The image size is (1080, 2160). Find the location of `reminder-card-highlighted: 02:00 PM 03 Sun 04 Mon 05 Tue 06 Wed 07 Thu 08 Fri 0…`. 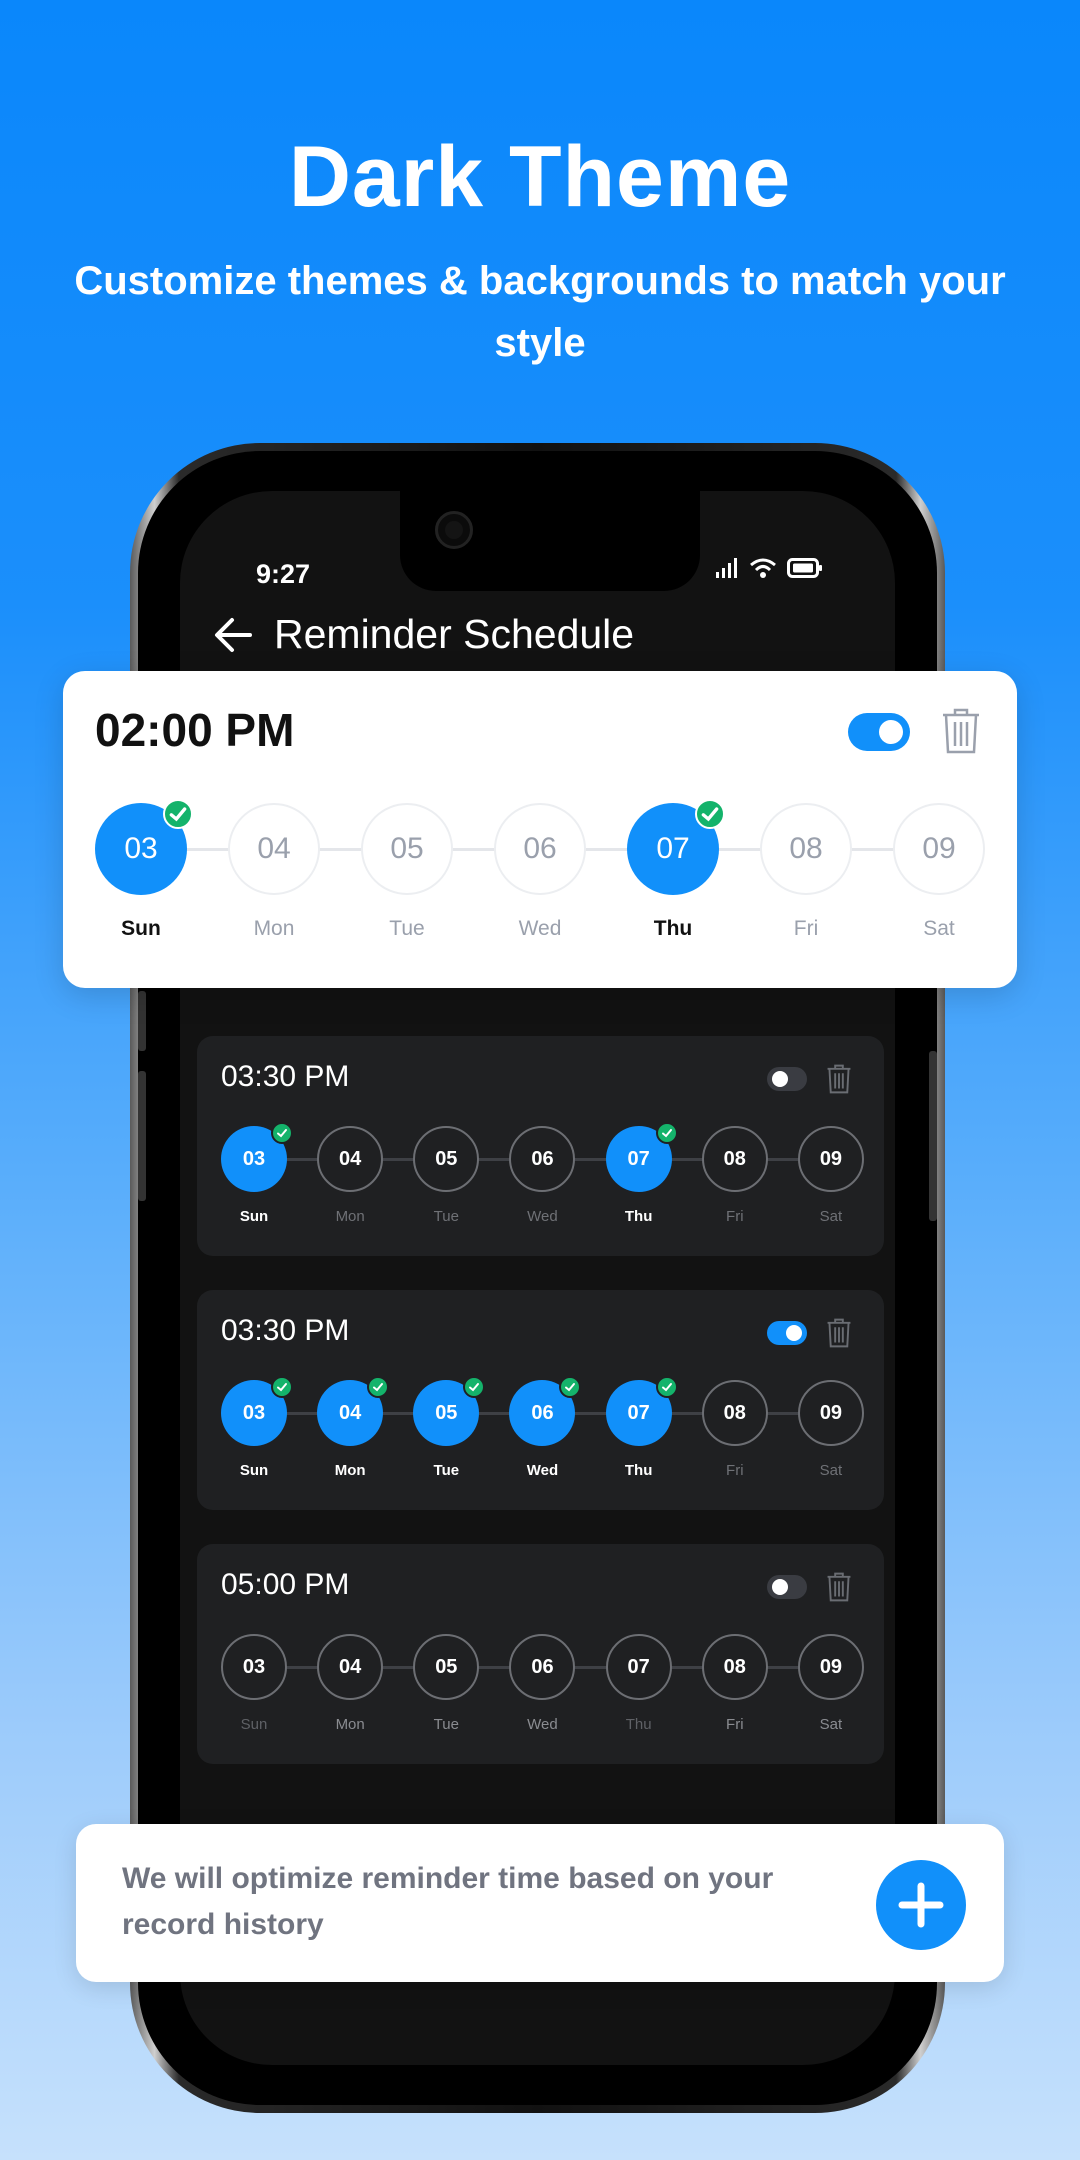

reminder-card-highlighted: 02:00 PM 03 Sun 04 Mon 05 Tue 06 Wed 07 Thu 08 Fri 0… is located at coordinates (540, 829).